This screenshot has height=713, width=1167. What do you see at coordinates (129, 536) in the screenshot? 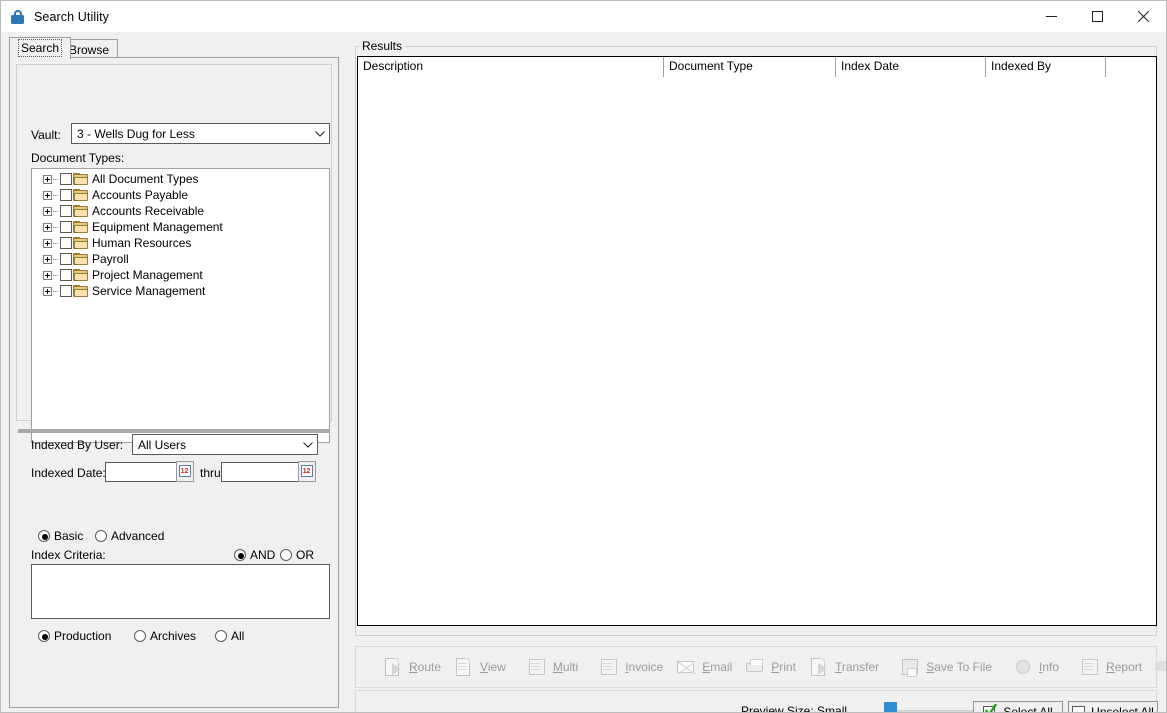
I see `radio-advanced: Advanced` at bounding box center [129, 536].